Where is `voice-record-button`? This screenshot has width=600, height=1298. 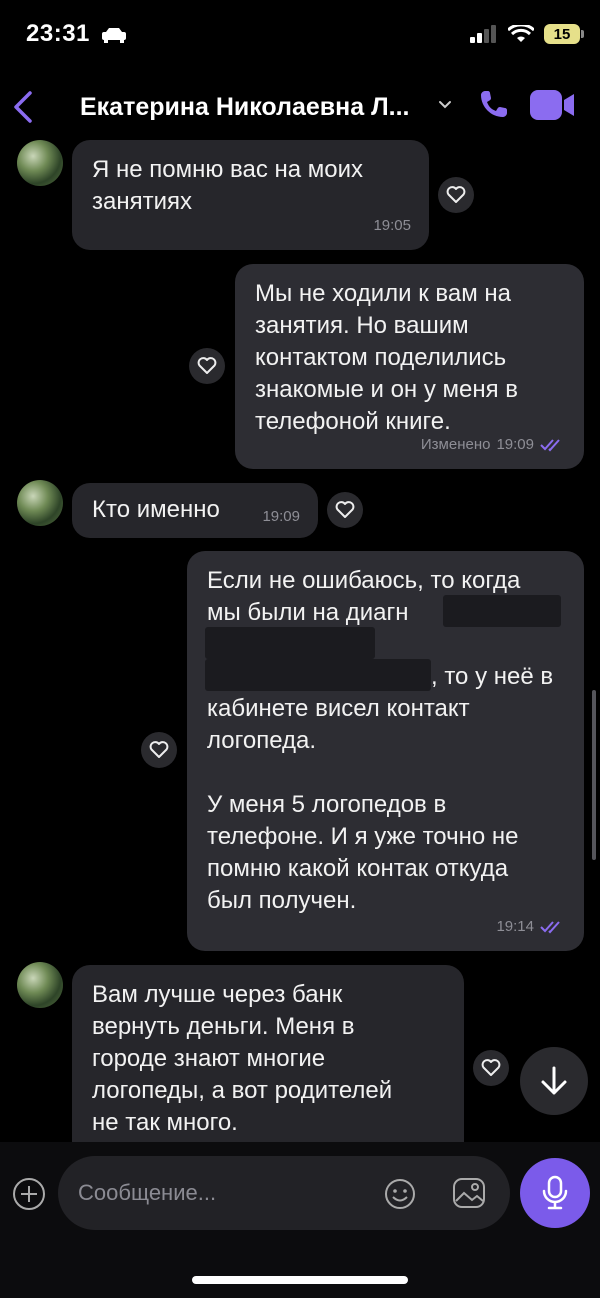
voice-record-button is located at coordinates (555, 1193).